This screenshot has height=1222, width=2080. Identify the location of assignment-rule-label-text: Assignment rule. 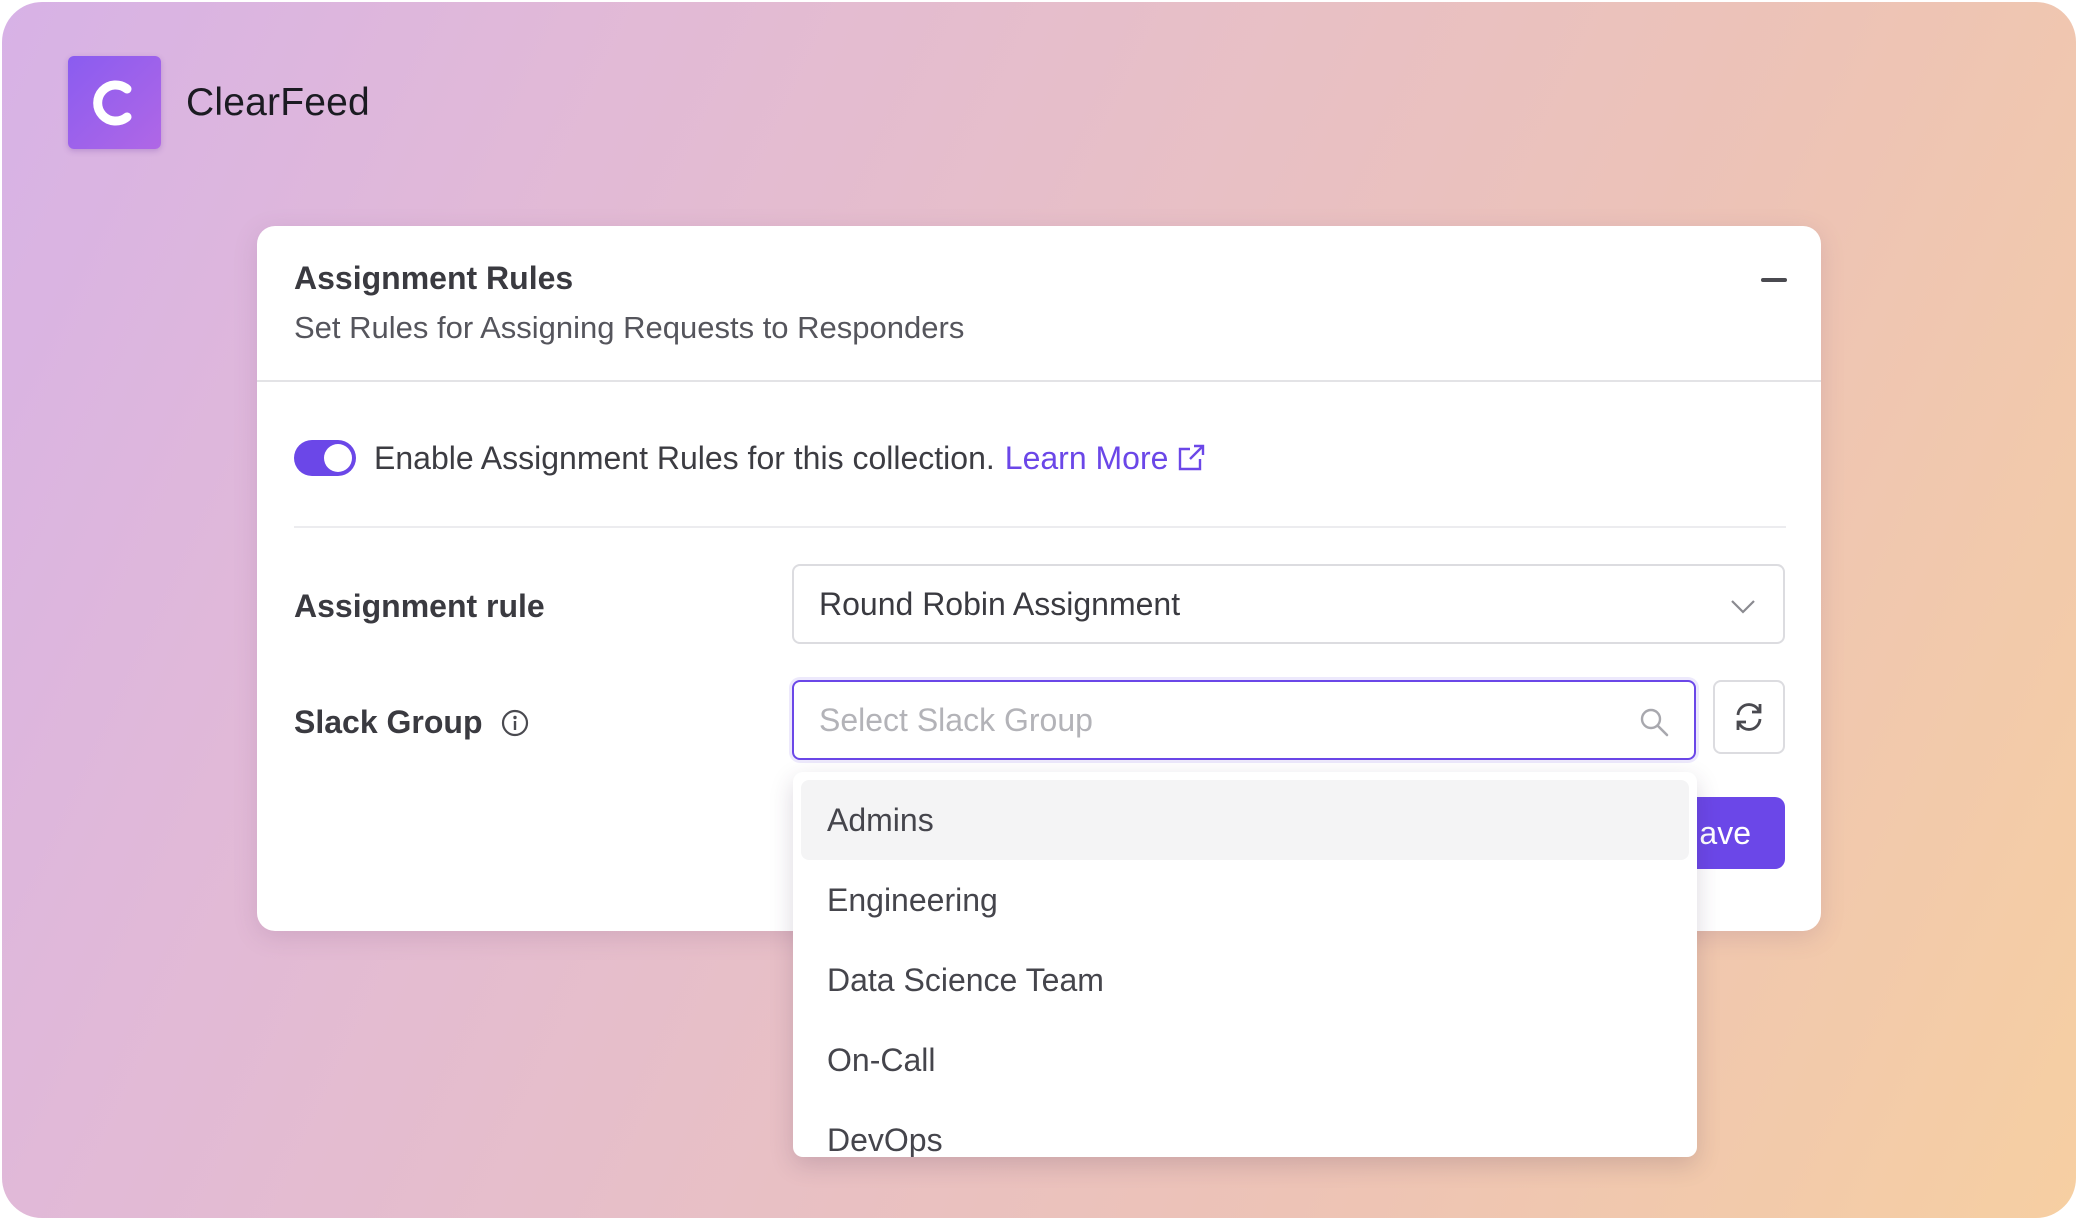
(419, 606).